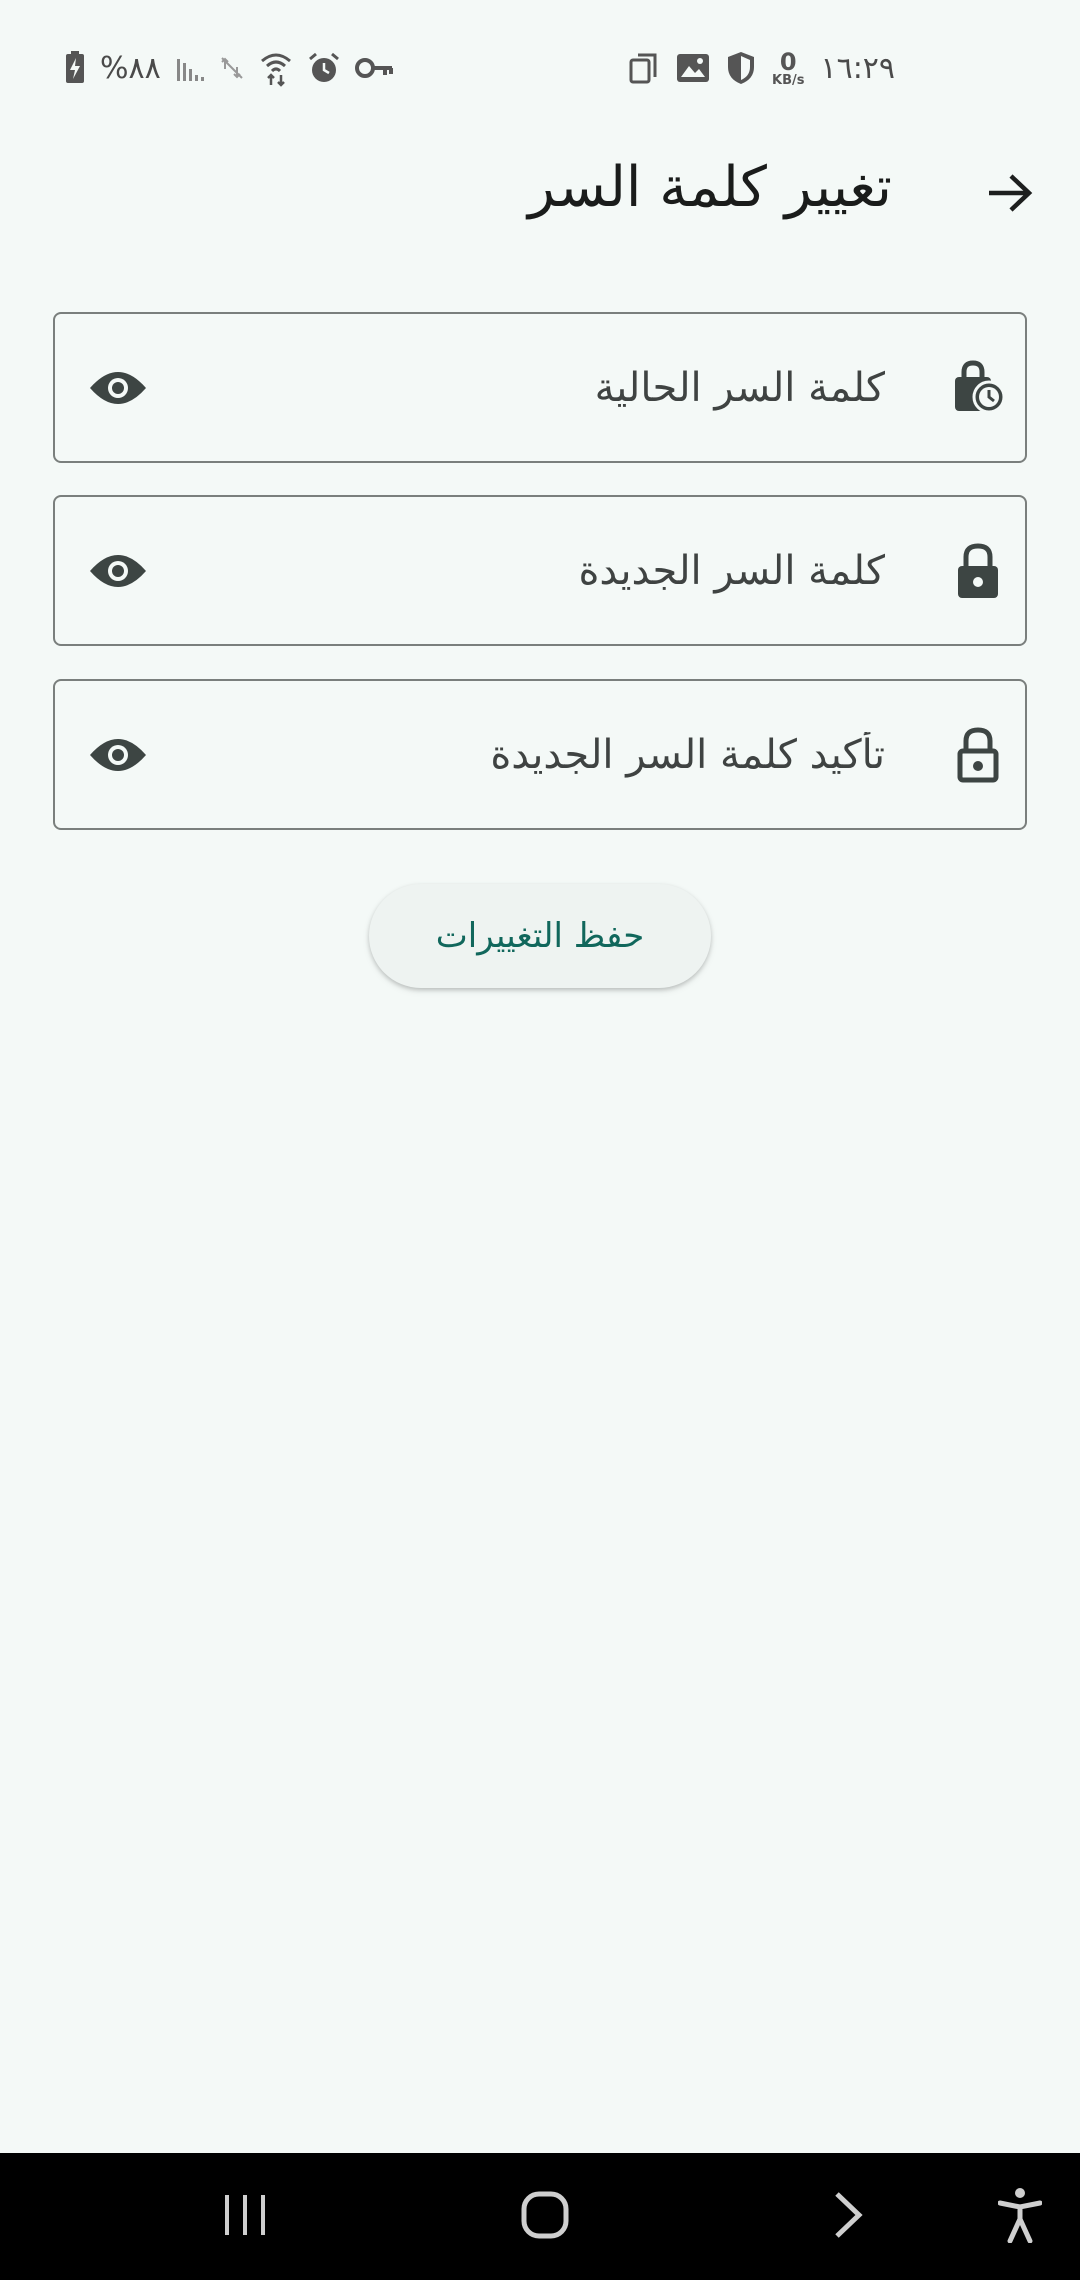 The image size is (1080, 2280). I want to click on recent-apps-icon, so click(245, 2217).